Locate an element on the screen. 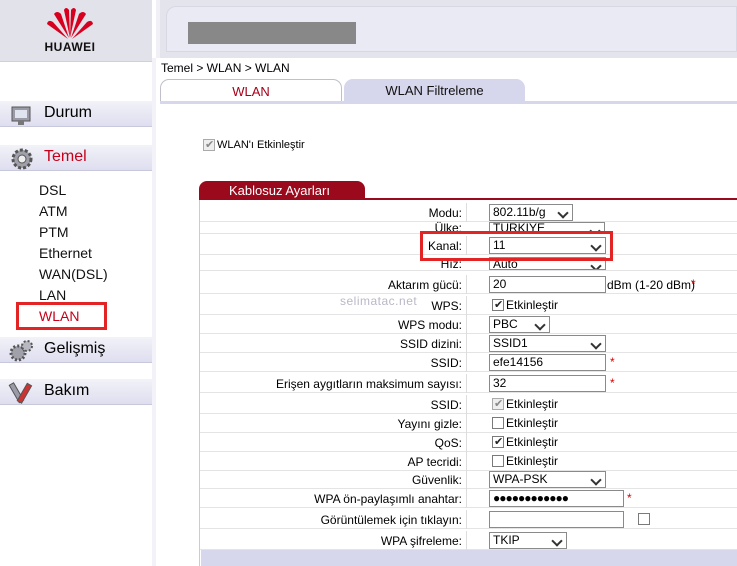 The width and height of the screenshot is (737, 566). goruntule-label: Görüntülemek için tıklayın: is located at coordinates (391, 520).